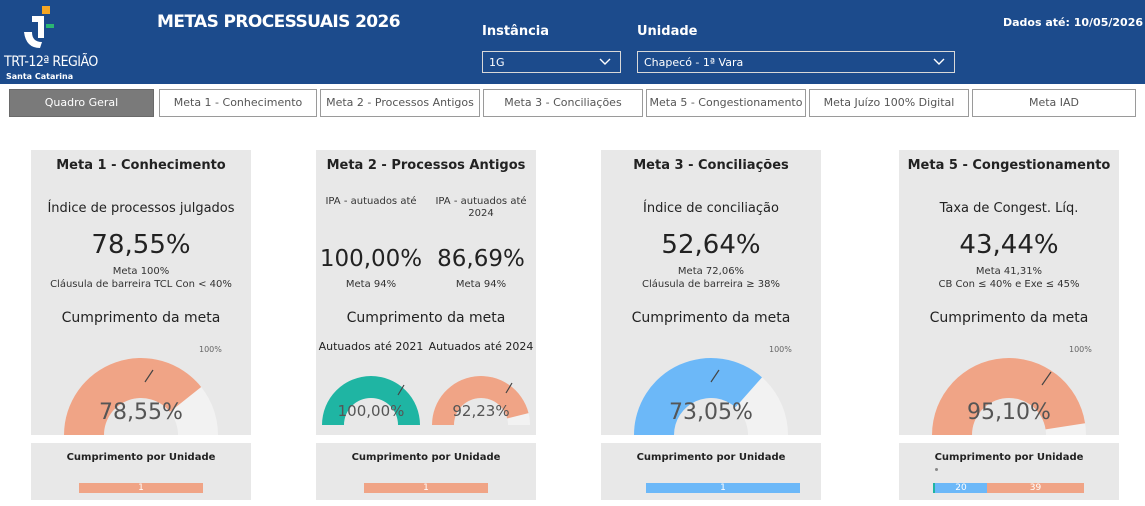 This screenshot has width=1145, height=506. Describe the element at coordinates (936, 469) in the screenshot. I see `unit-dot` at that location.